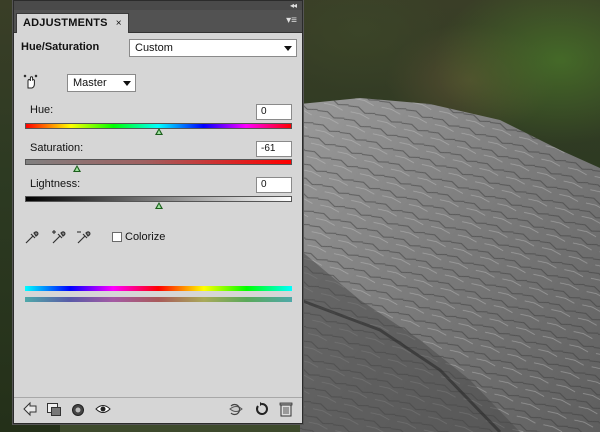 The height and width of the screenshot is (432, 600). I want to click on panel-menu-icon: ▾≡, so click(291, 21).